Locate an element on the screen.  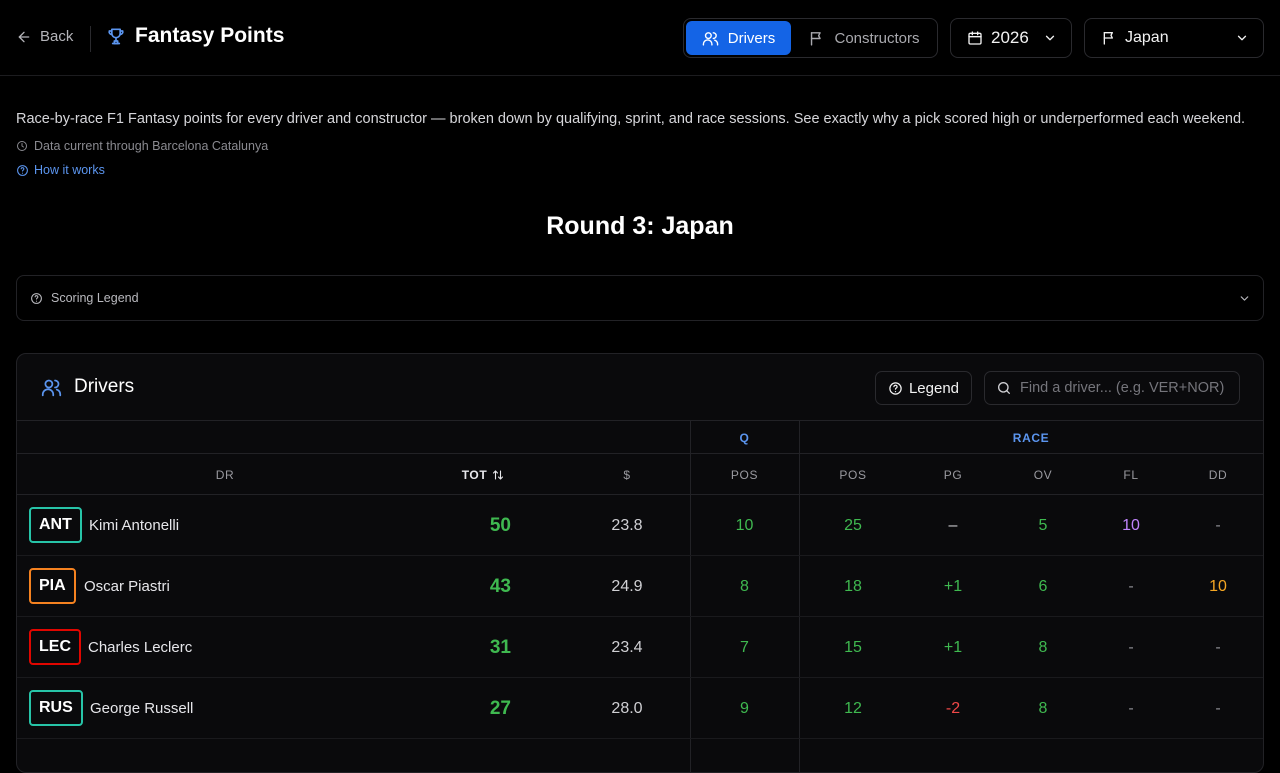
page-title: Fantasy Points is located at coordinates (195, 36).